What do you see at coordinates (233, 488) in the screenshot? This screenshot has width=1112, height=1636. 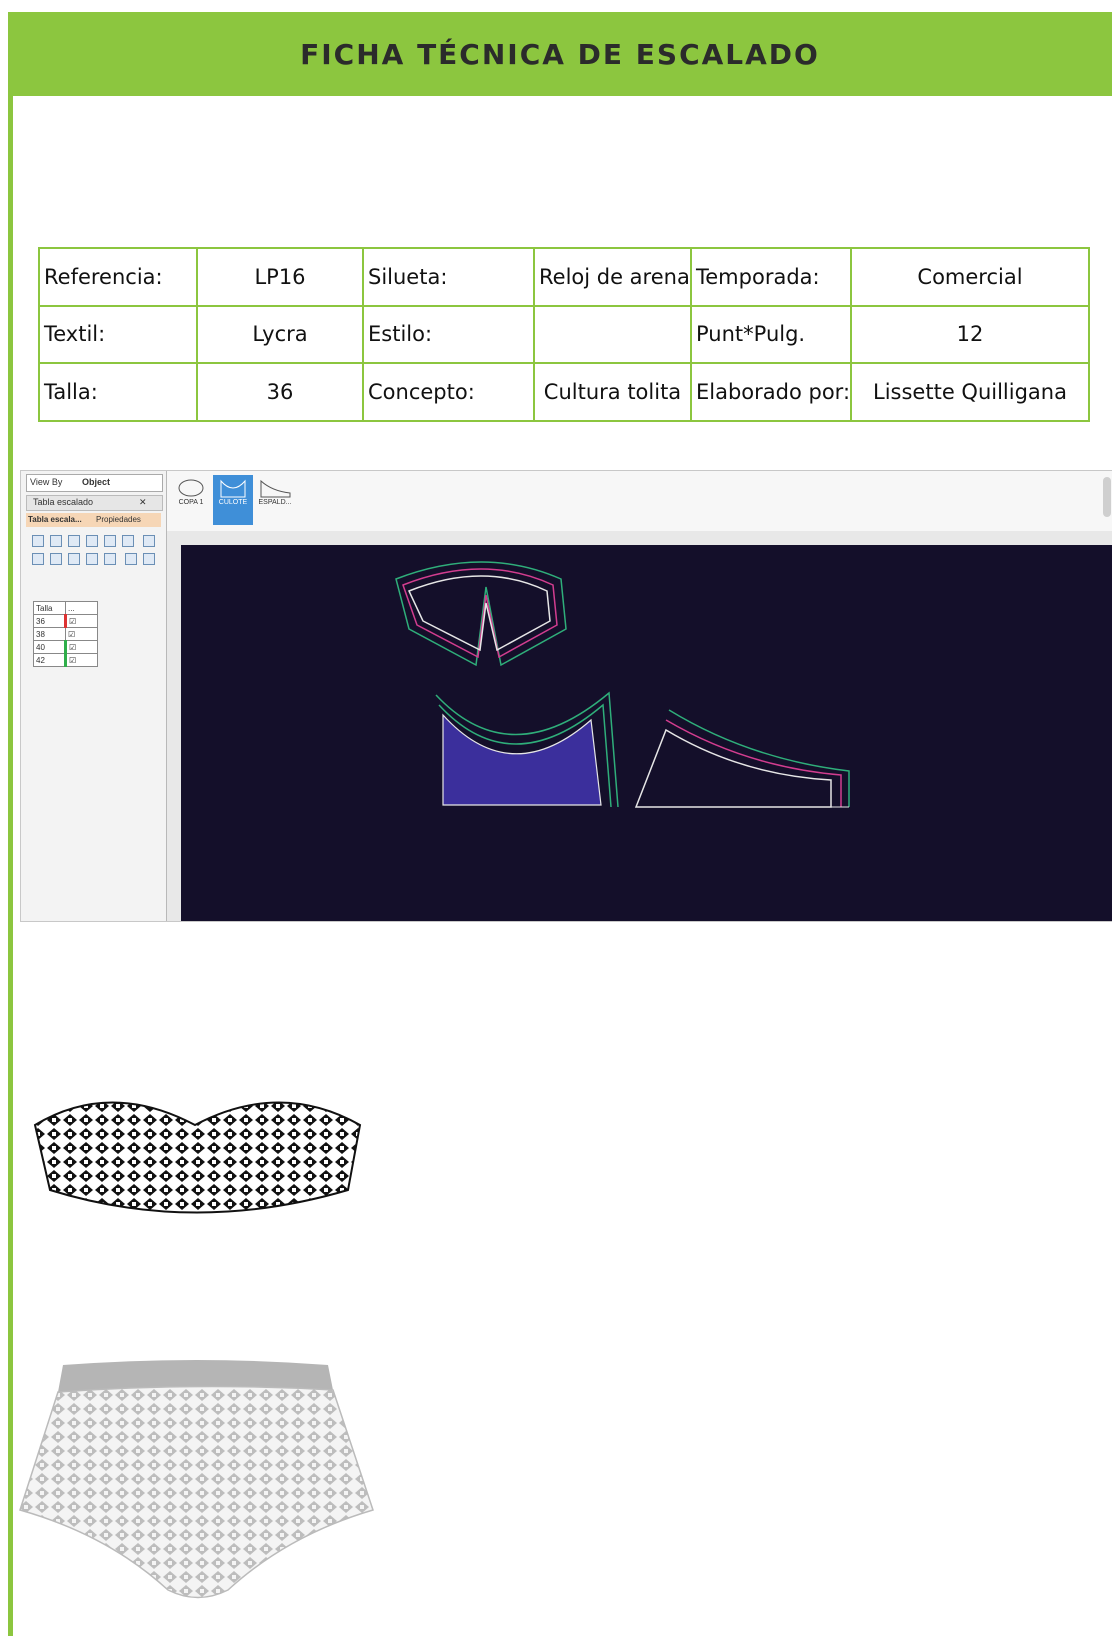 I see `brief-piece-icon` at bounding box center [233, 488].